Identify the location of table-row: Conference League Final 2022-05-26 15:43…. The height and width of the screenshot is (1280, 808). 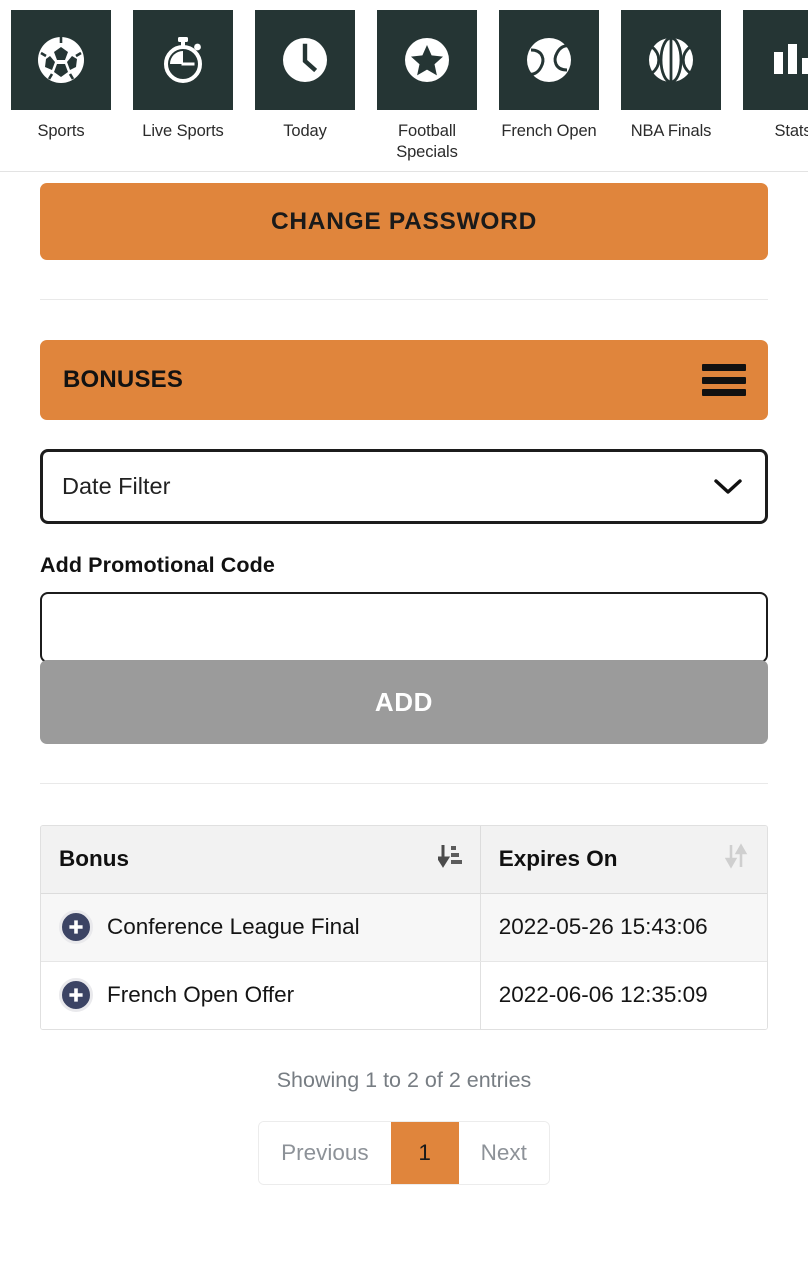
(404, 927).